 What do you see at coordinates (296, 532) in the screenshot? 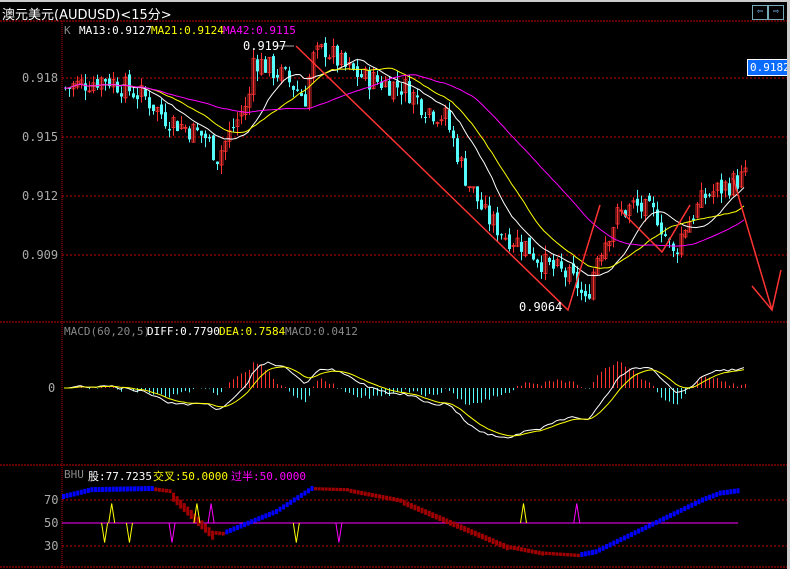
I see `bhu-signal-down` at bounding box center [296, 532].